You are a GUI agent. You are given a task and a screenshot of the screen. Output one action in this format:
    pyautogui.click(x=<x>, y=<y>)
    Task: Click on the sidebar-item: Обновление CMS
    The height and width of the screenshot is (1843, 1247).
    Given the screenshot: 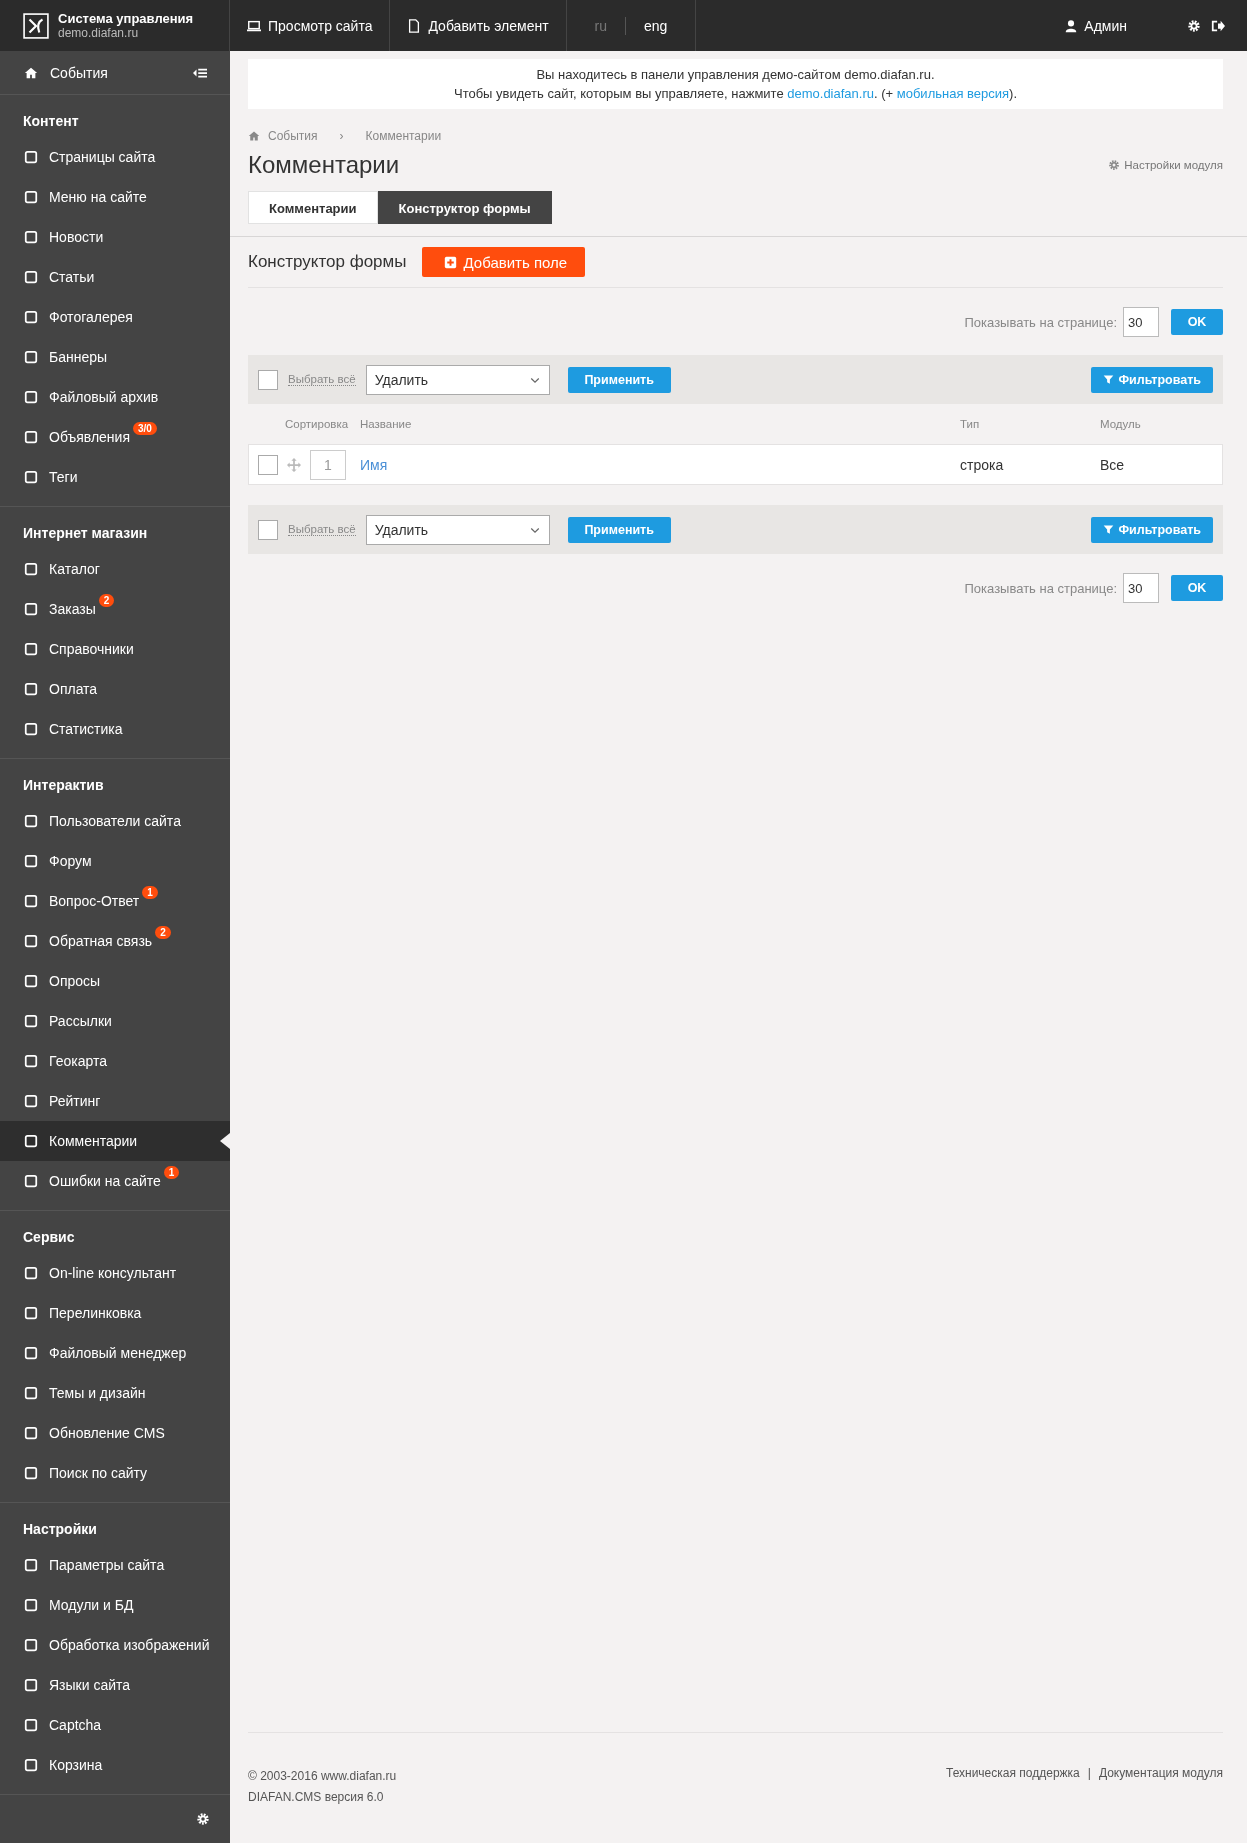 What is the action you would take?
    pyautogui.click(x=115, y=1433)
    